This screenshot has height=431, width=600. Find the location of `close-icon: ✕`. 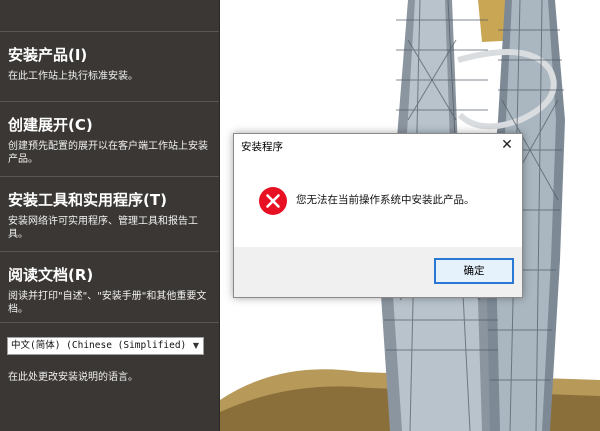

close-icon: ✕ is located at coordinates (507, 145).